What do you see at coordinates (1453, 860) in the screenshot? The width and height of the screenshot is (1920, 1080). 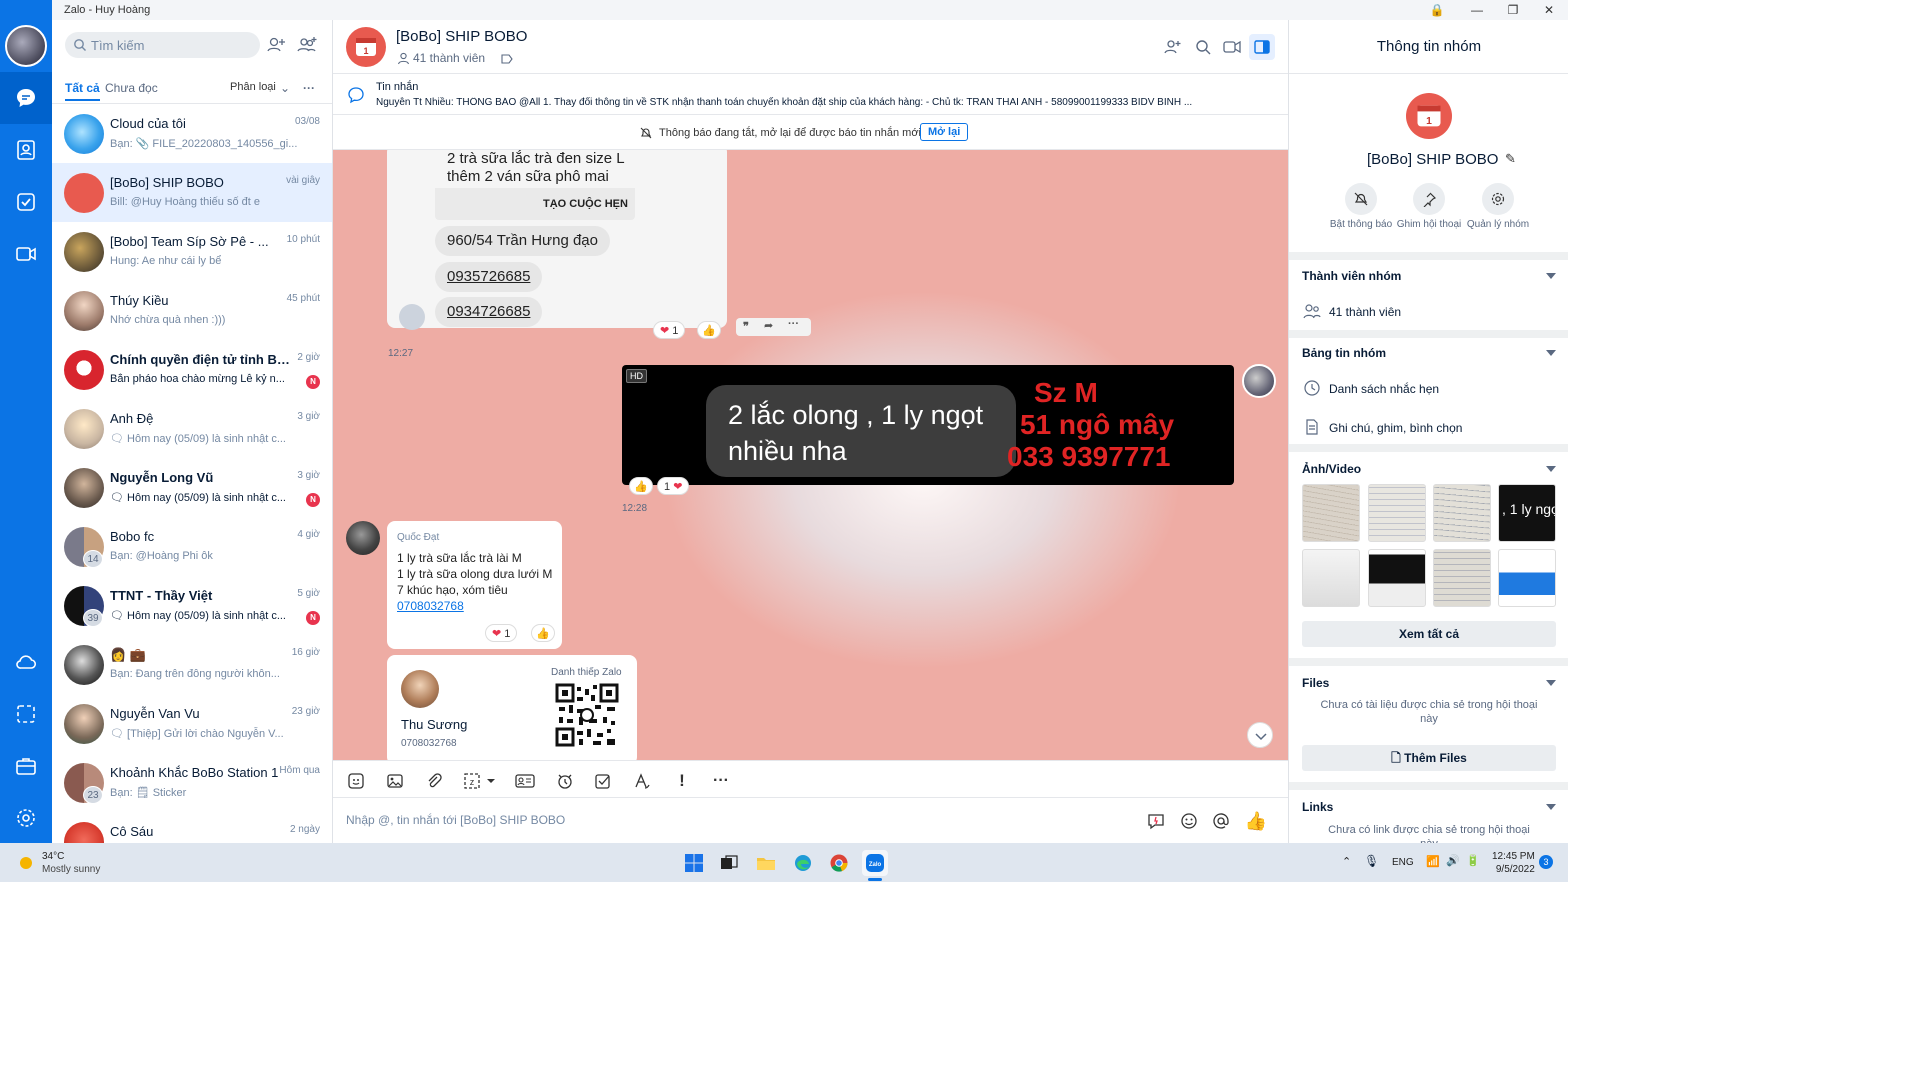 I see `volume-icon: 🔊` at bounding box center [1453, 860].